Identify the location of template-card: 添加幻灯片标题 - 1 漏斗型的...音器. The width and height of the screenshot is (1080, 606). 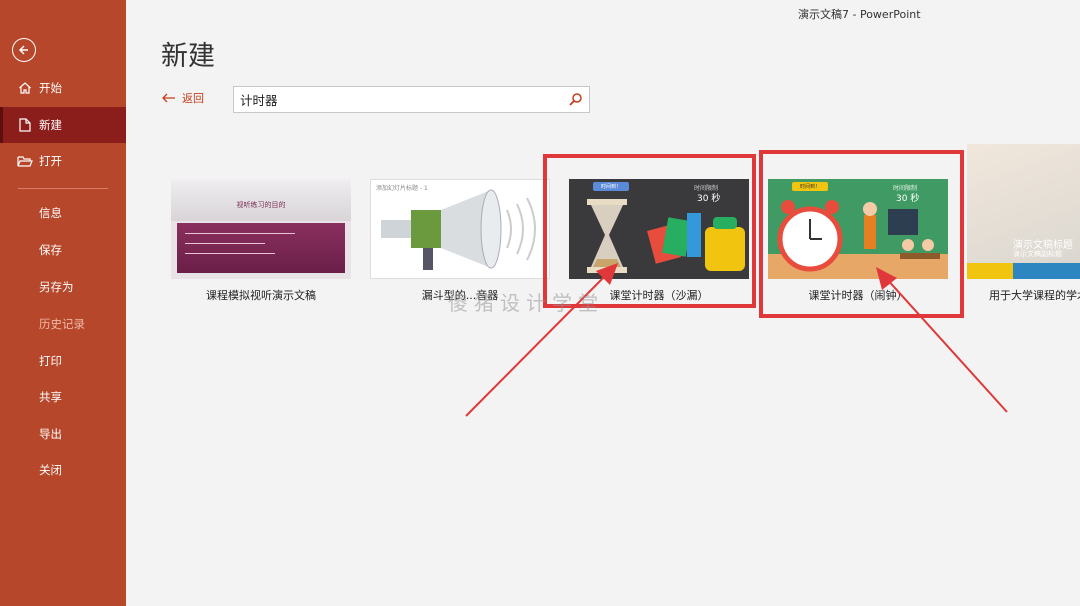
(460, 241).